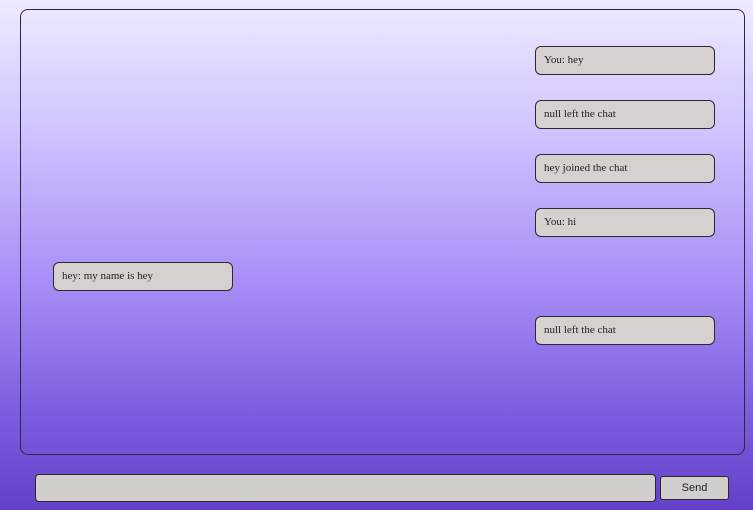 Image resolution: width=753 pixels, height=510 pixels. I want to click on chat-message-incoming: hey: my name is hey, so click(143, 276).